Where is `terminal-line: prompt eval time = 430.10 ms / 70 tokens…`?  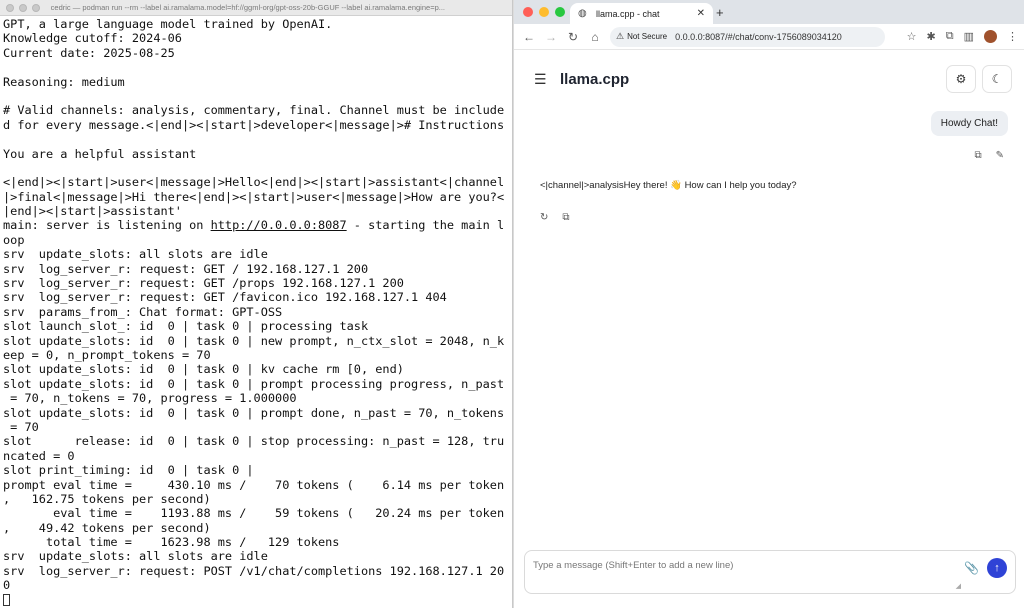
terminal-line: prompt eval time = 430.10 ms / 70 tokens… is located at coordinates (254, 484).